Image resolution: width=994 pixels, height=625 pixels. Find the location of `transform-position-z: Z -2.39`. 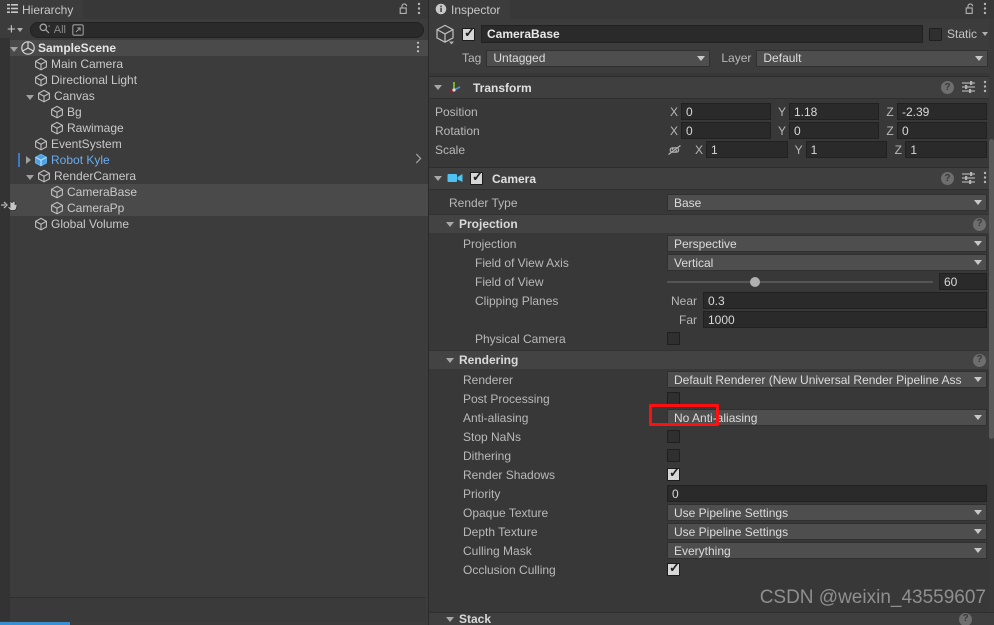

transform-position-z: Z -2.39 is located at coordinates (935, 111).